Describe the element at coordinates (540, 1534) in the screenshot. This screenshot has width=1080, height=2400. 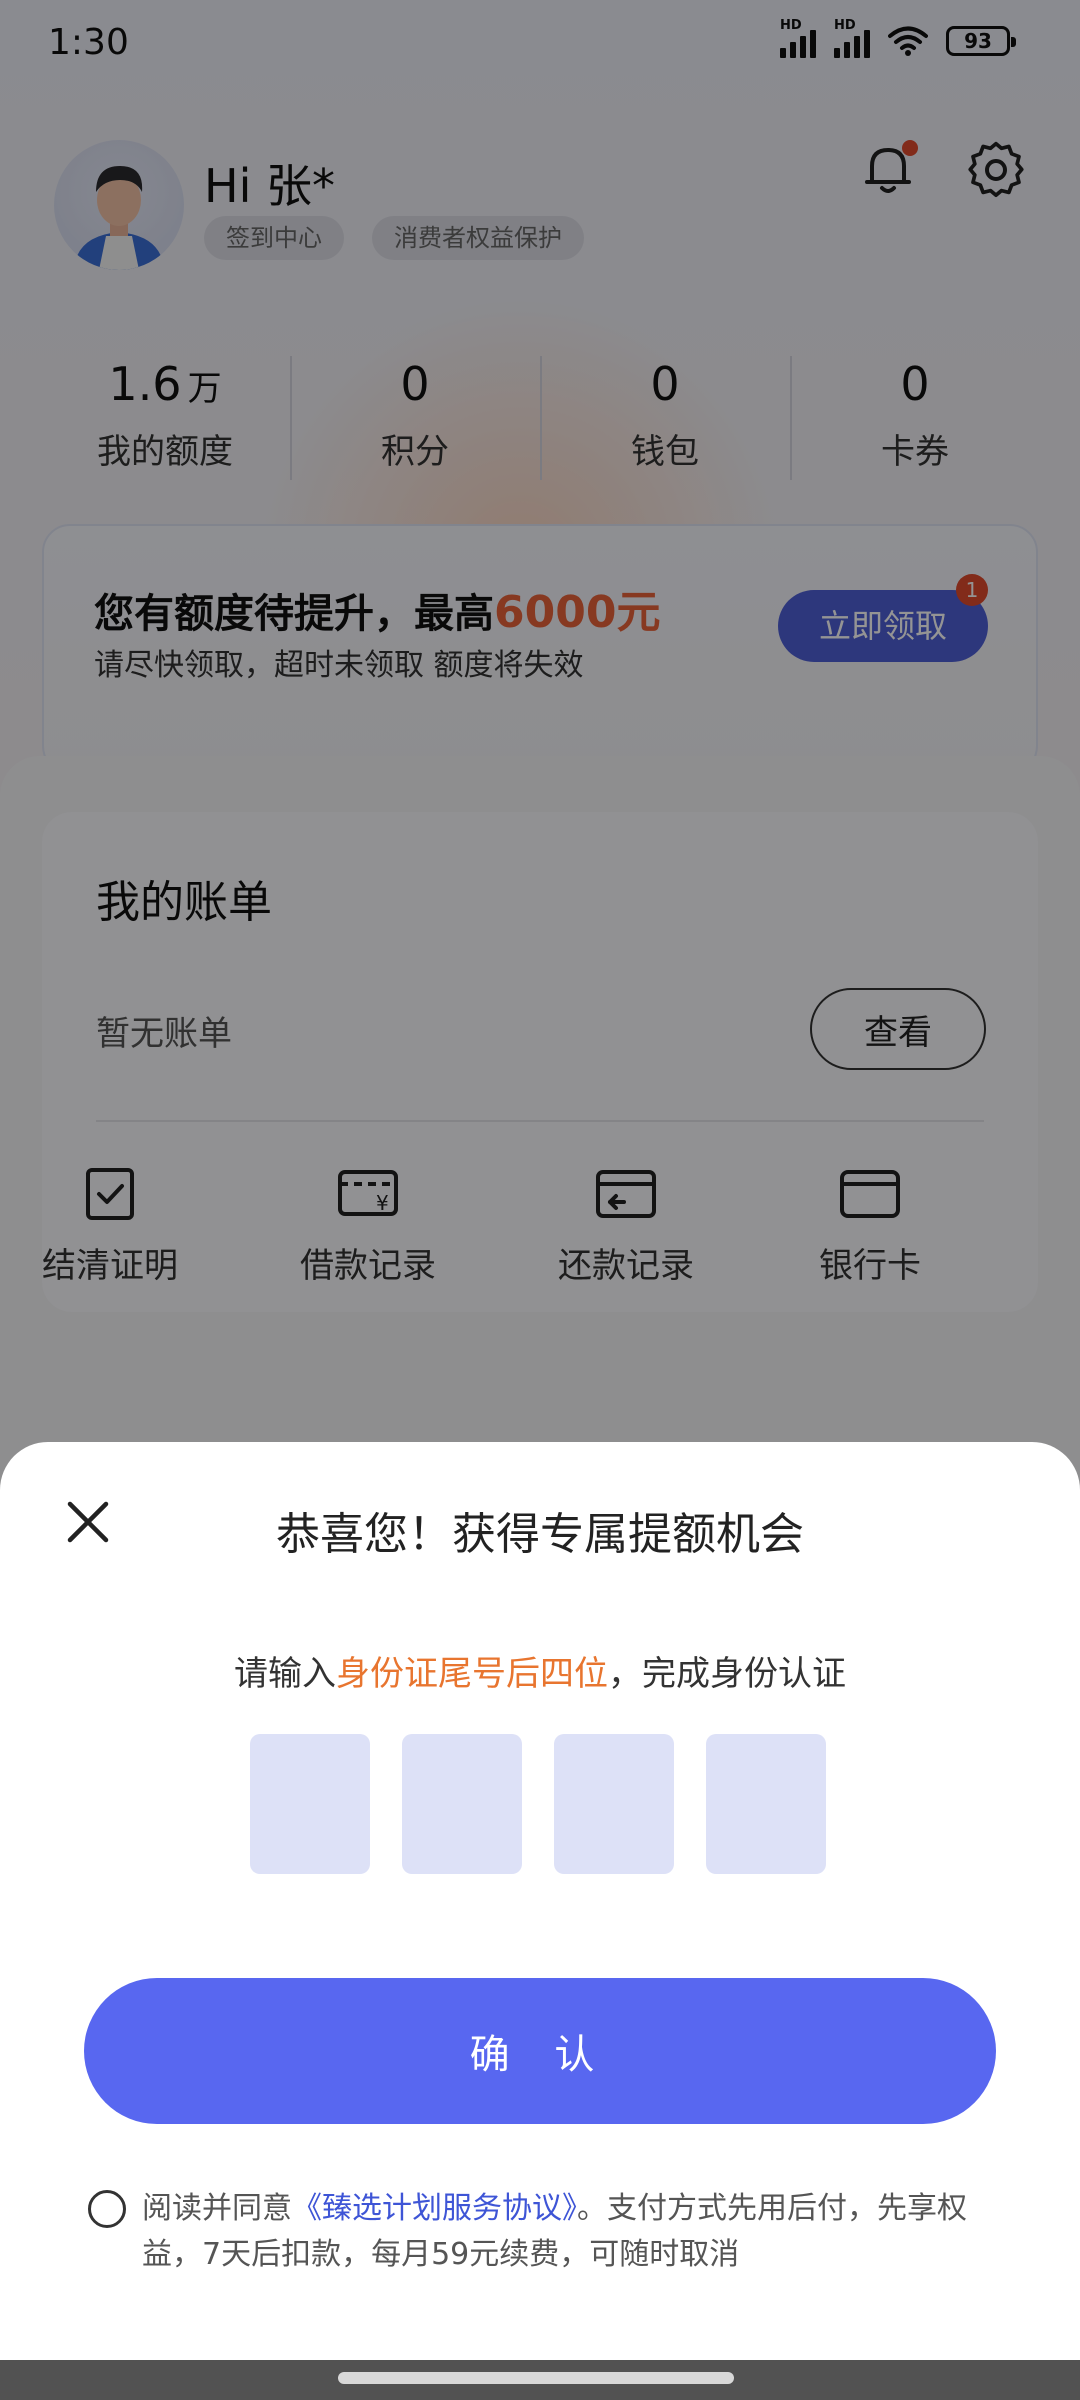
I see `sheet-title: 恭喜您！获得专属提额机会` at that location.